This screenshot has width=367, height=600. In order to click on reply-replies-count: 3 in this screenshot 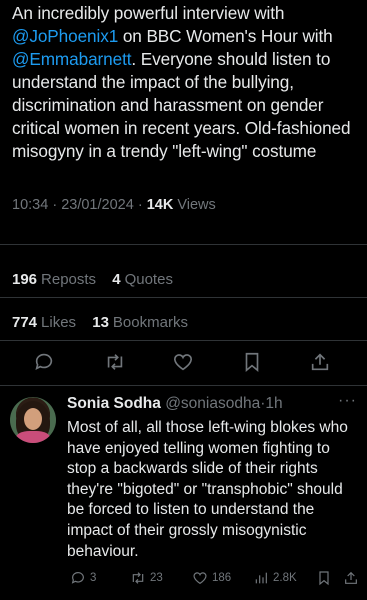, I will do `click(93, 578)`.